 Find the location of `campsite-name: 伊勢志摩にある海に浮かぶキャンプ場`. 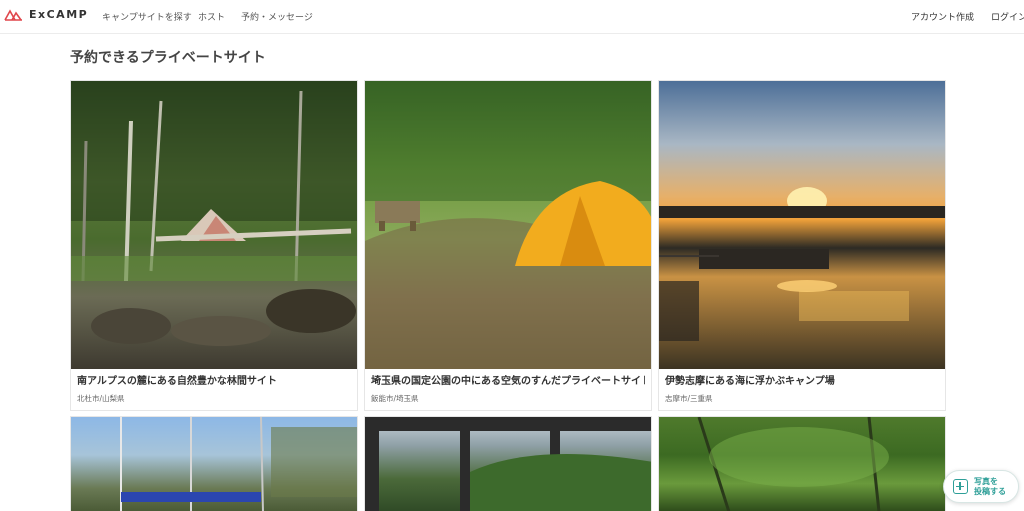

campsite-name: 伊勢志摩にある海に浮かぶキャンプ場 is located at coordinates (750, 381).